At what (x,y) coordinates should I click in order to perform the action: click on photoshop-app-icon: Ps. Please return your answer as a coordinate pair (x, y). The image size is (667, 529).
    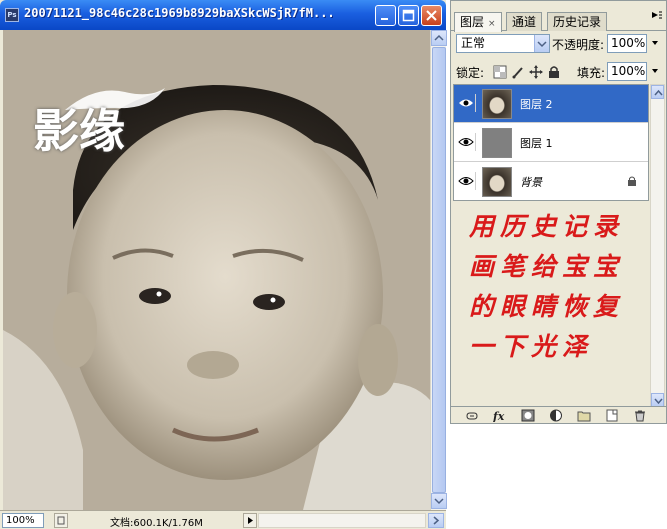
    Looking at the image, I should click on (12, 15).